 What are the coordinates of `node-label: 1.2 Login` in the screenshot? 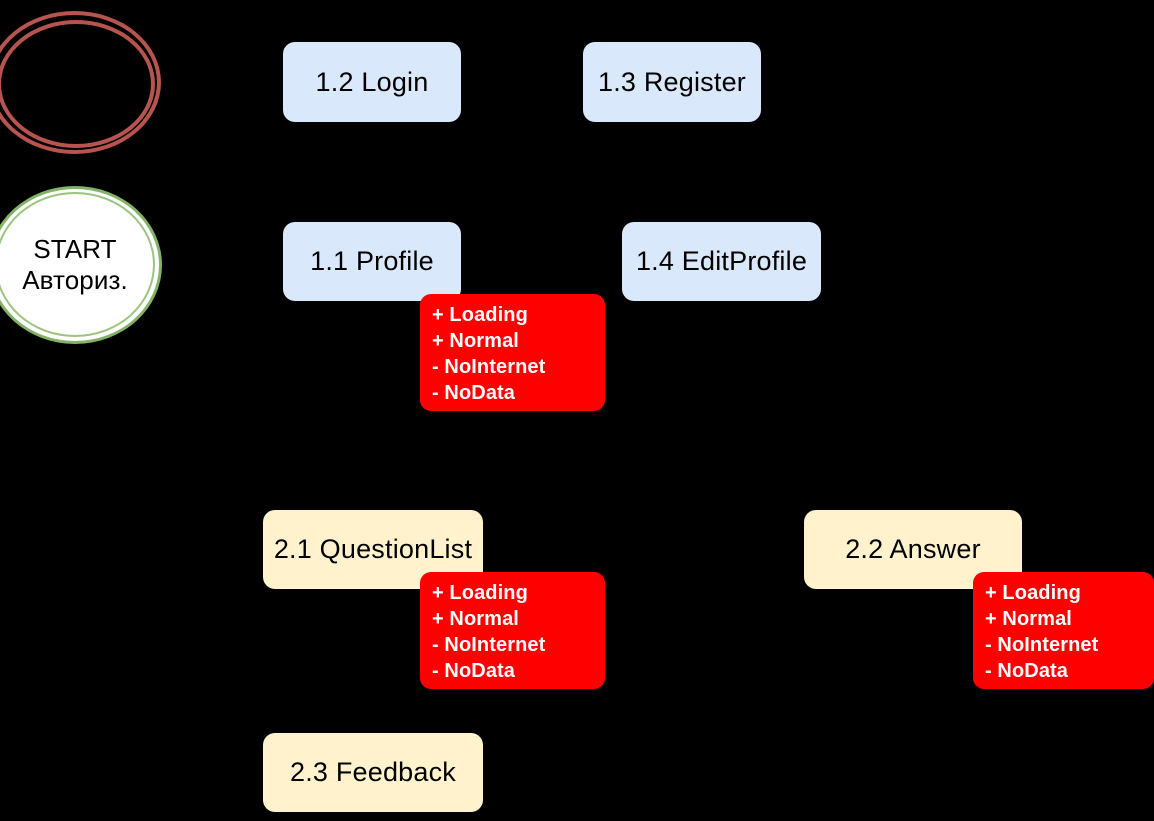 It's located at (372, 81).